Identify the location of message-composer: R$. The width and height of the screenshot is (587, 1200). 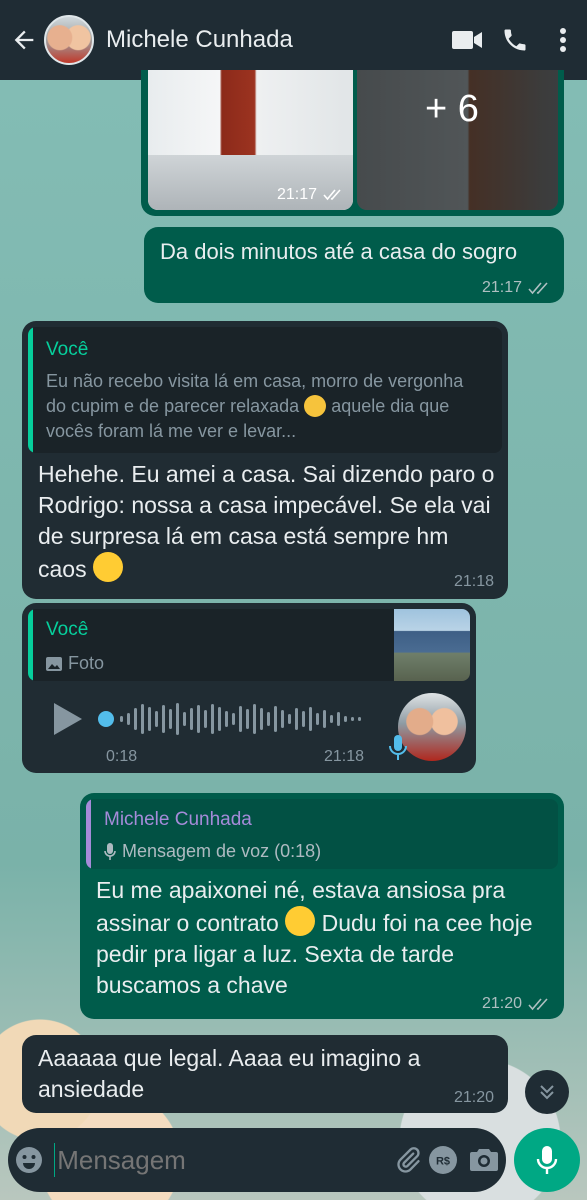
(257, 1160).